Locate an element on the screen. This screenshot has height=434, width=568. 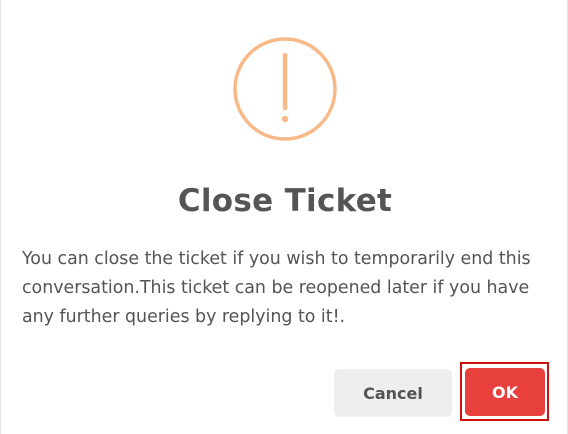
exclamation-circle-icon is located at coordinates (285, 89).